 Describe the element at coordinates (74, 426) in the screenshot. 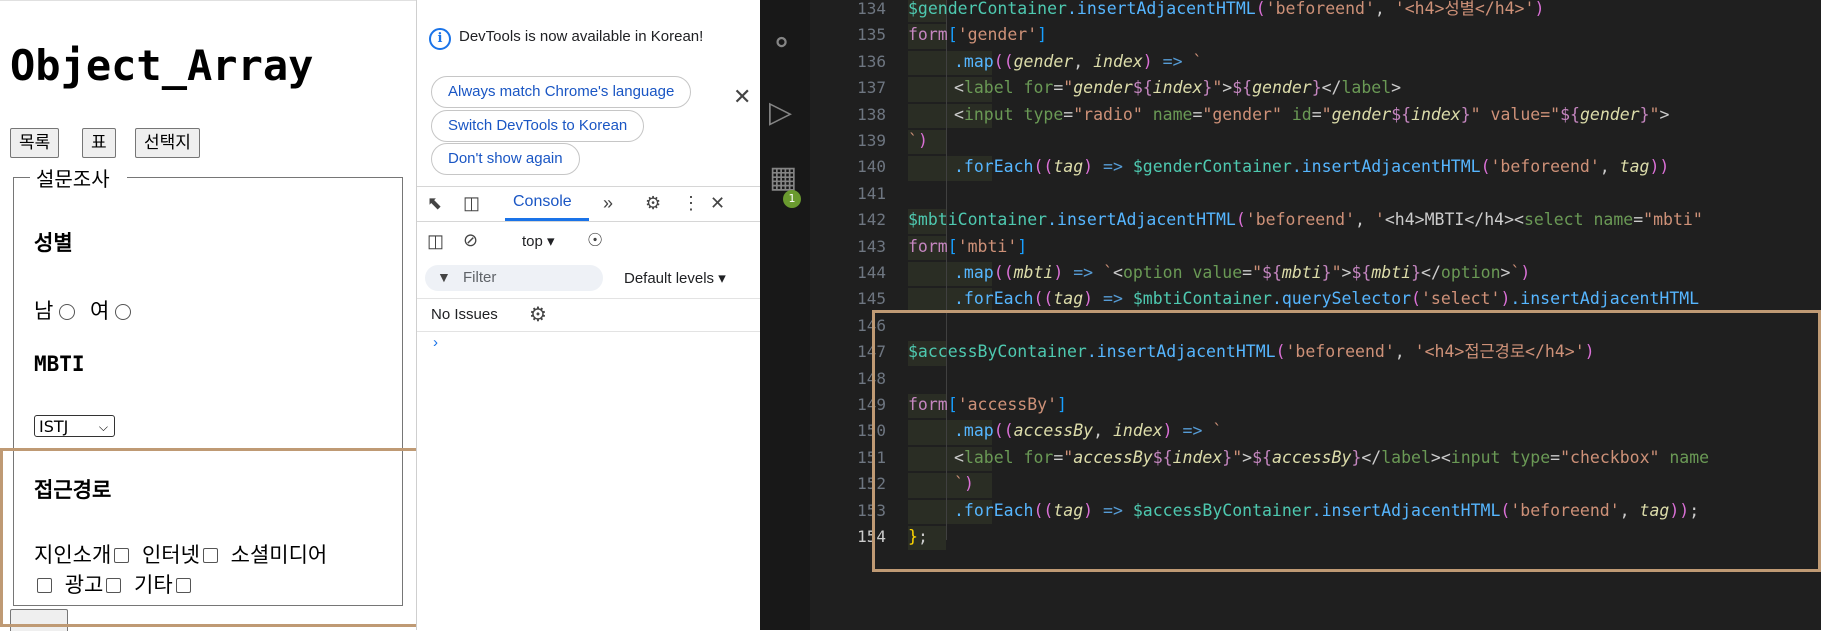

I see `mbti-select: ISTJ ⌵` at that location.